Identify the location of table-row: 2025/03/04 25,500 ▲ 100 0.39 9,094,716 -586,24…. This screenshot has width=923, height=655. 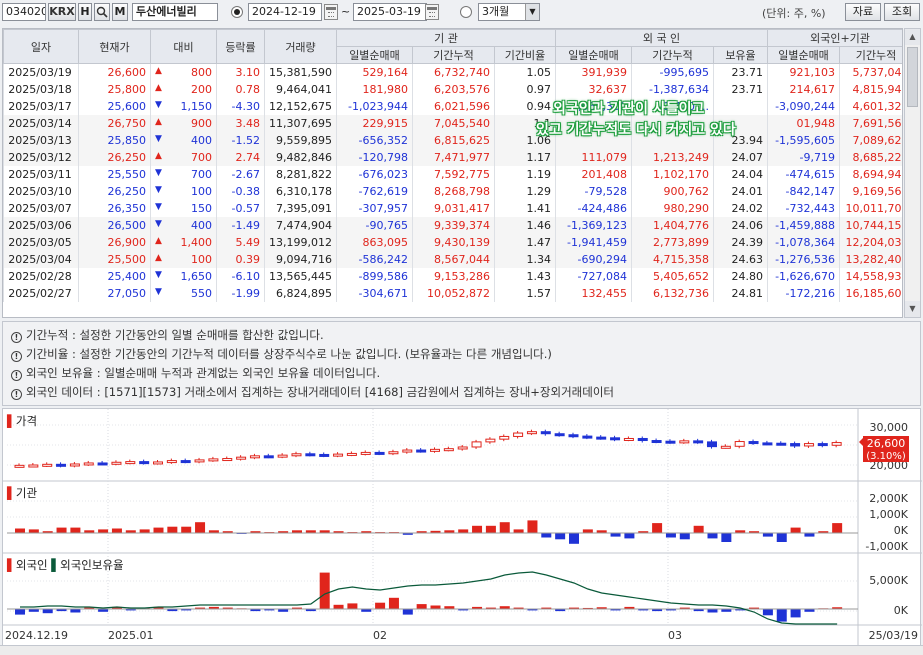
(452, 259).